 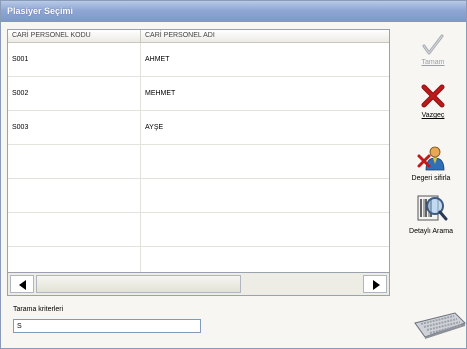 What do you see at coordinates (431, 158) in the screenshot?
I see `reset-user-icon` at bounding box center [431, 158].